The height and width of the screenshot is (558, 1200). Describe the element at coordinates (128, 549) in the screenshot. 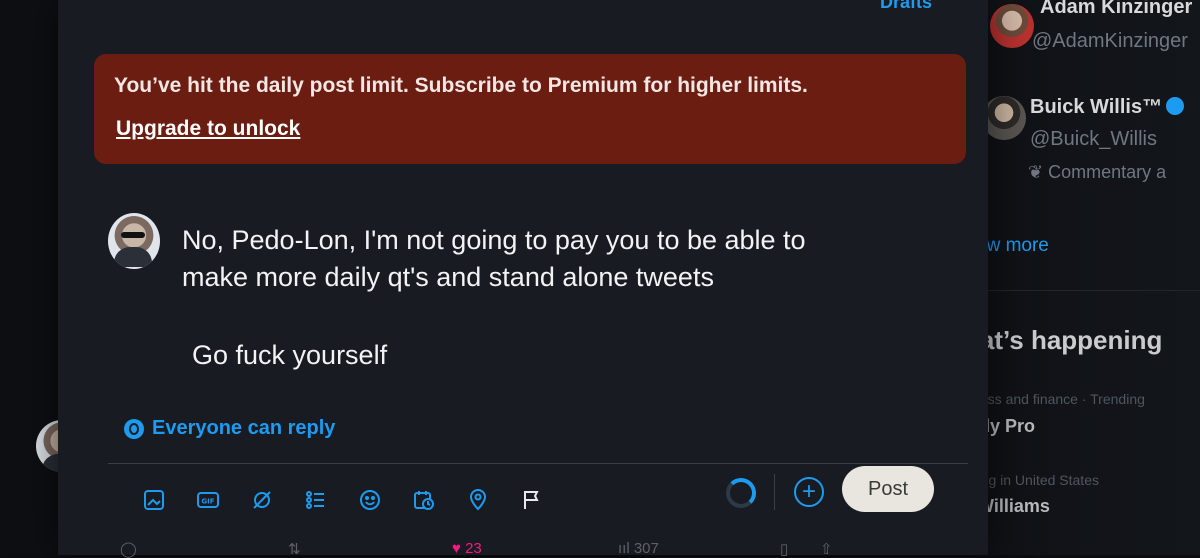

I see `reply-icon: ◯` at that location.